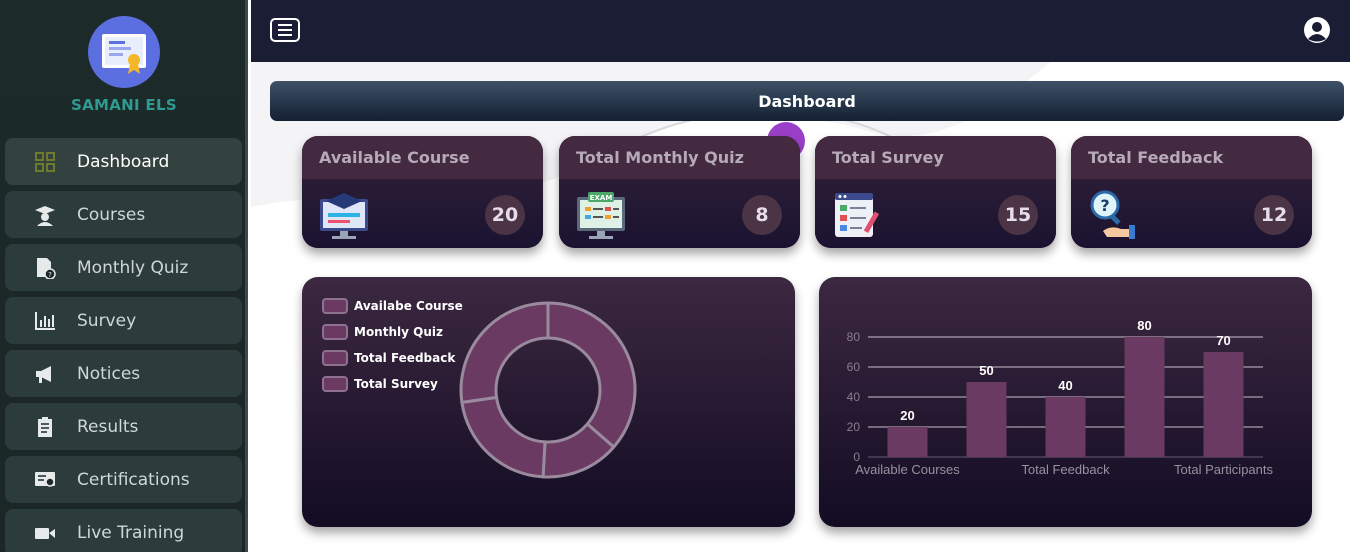 Image resolution: width=1350 pixels, height=552 pixels. What do you see at coordinates (1144, 325) in the screenshot?
I see `bar-data-label: 80` at bounding box center [1144, 325].